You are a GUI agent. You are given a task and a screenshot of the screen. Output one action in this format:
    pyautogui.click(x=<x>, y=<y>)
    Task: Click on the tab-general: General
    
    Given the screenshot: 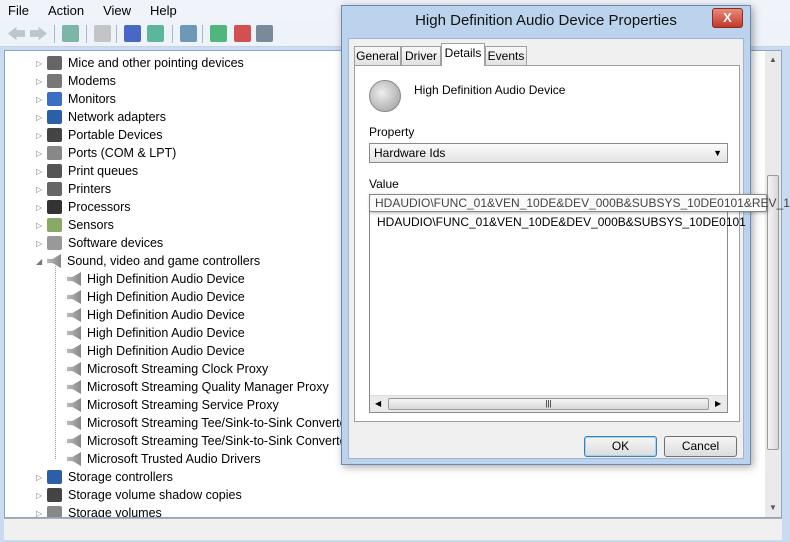 What is the action you would take?
    pyautogui.click(x=377, y=55)
    